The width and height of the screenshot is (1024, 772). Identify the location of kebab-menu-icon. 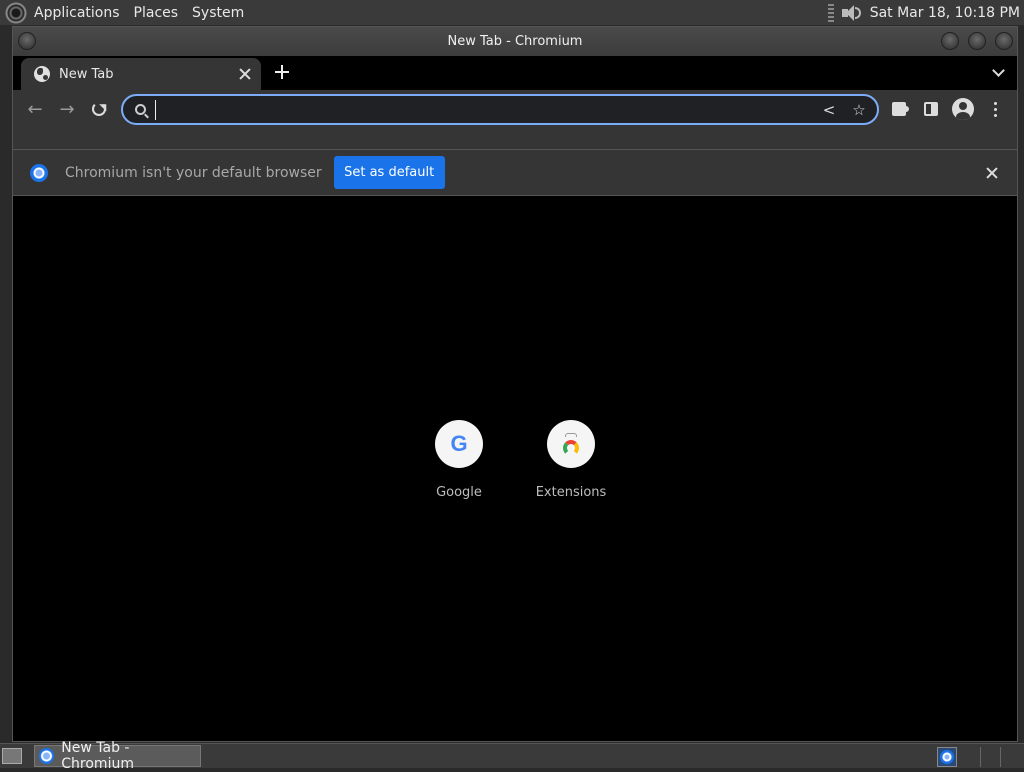
(995, 109).